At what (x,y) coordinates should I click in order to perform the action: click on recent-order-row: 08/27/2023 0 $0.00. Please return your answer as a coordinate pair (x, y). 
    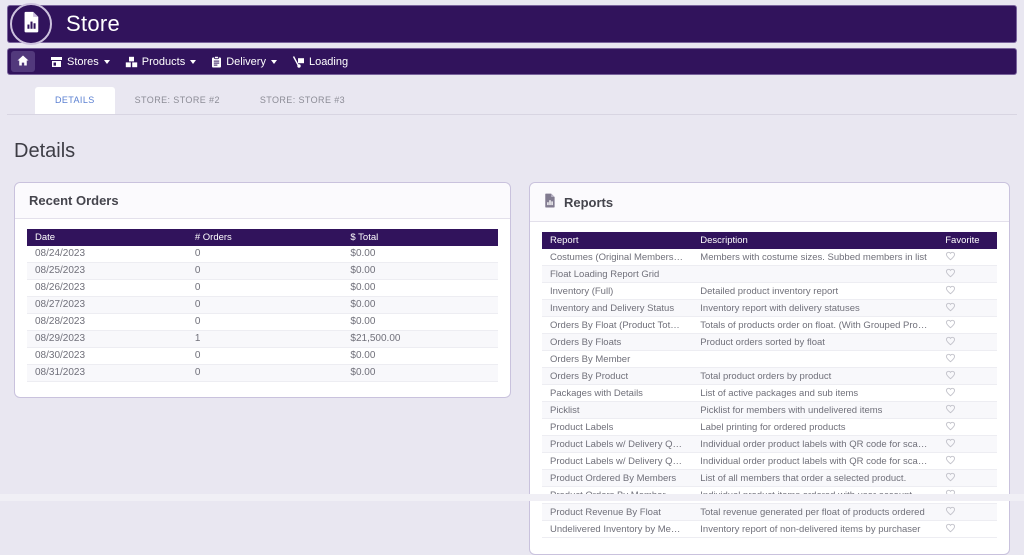
    Looking at the image, I should click on (262, 305).